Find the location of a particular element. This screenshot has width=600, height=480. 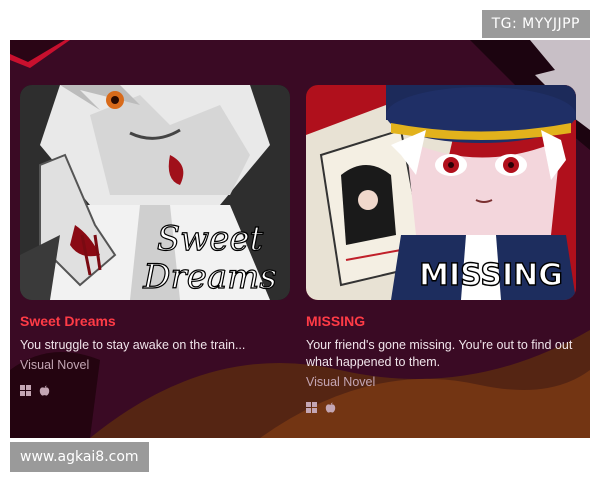

game-title: Sweet Dreams is located at coordinates (155, 321).